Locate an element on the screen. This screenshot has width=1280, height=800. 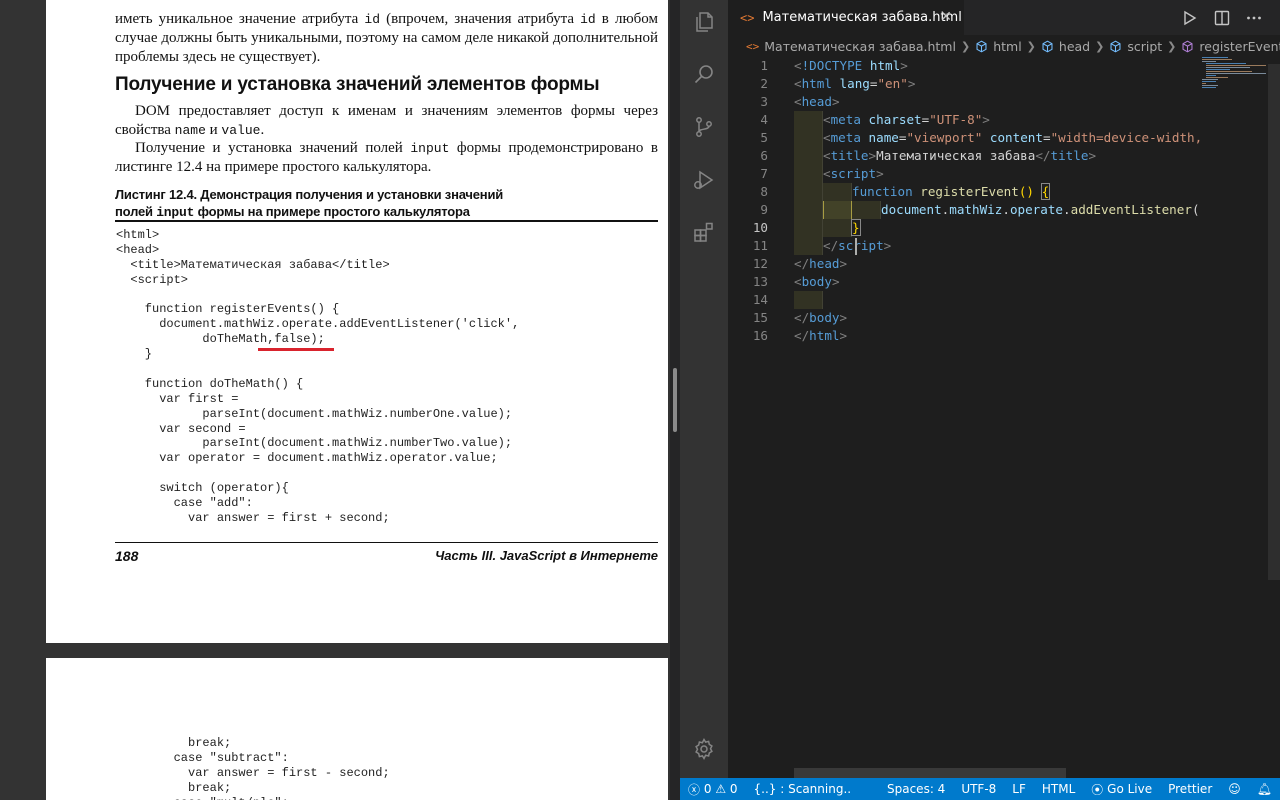
listing-bottom-rule is located at coordinates (386, 542).